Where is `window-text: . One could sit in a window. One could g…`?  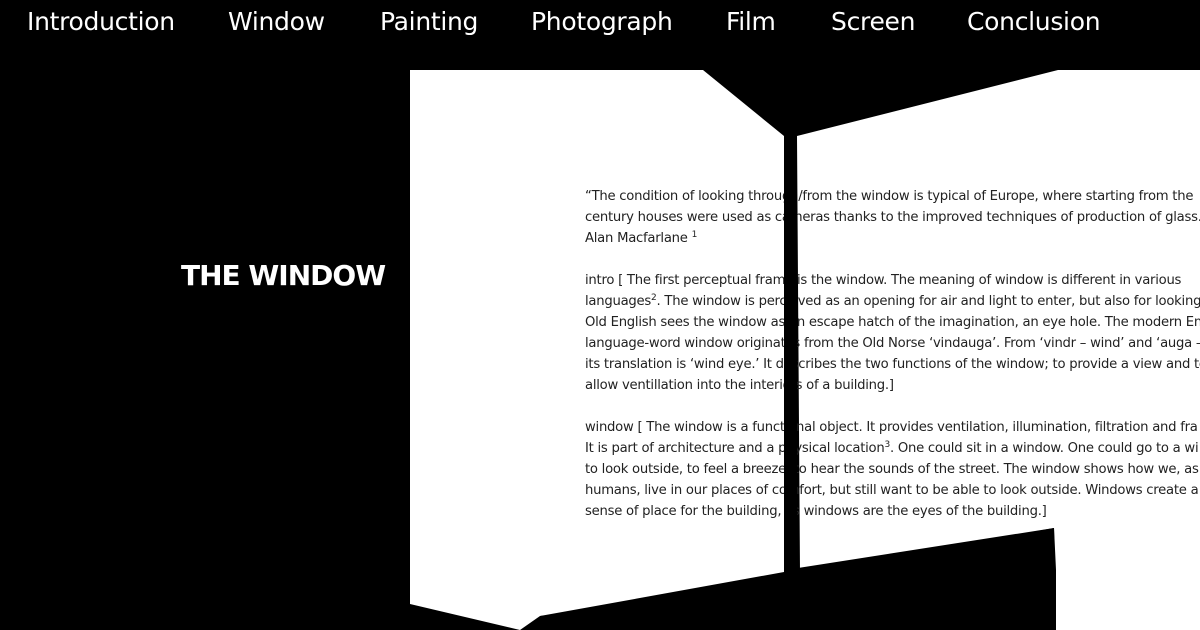 window-text: . One could sit in a window. One could g… is located at coordinates (1044, 448).